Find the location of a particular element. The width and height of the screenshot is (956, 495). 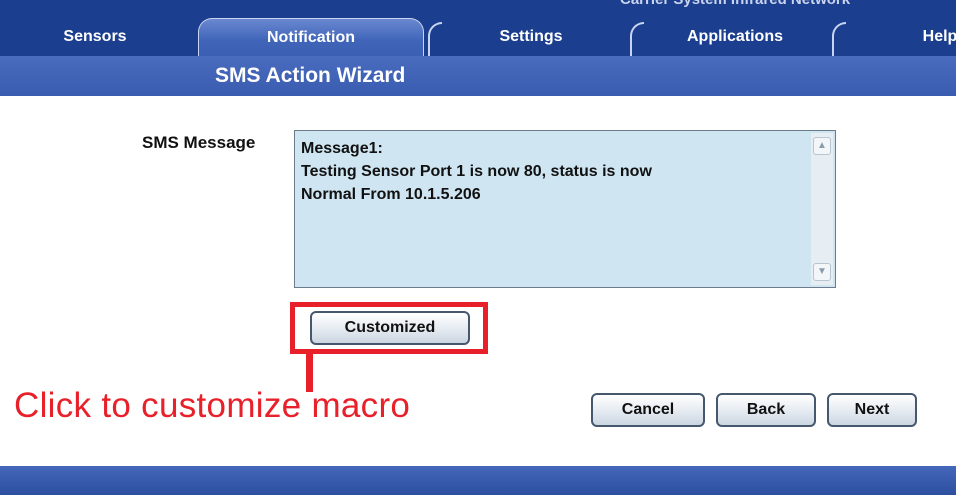

footer-bar is located at coordinates (478, 480).